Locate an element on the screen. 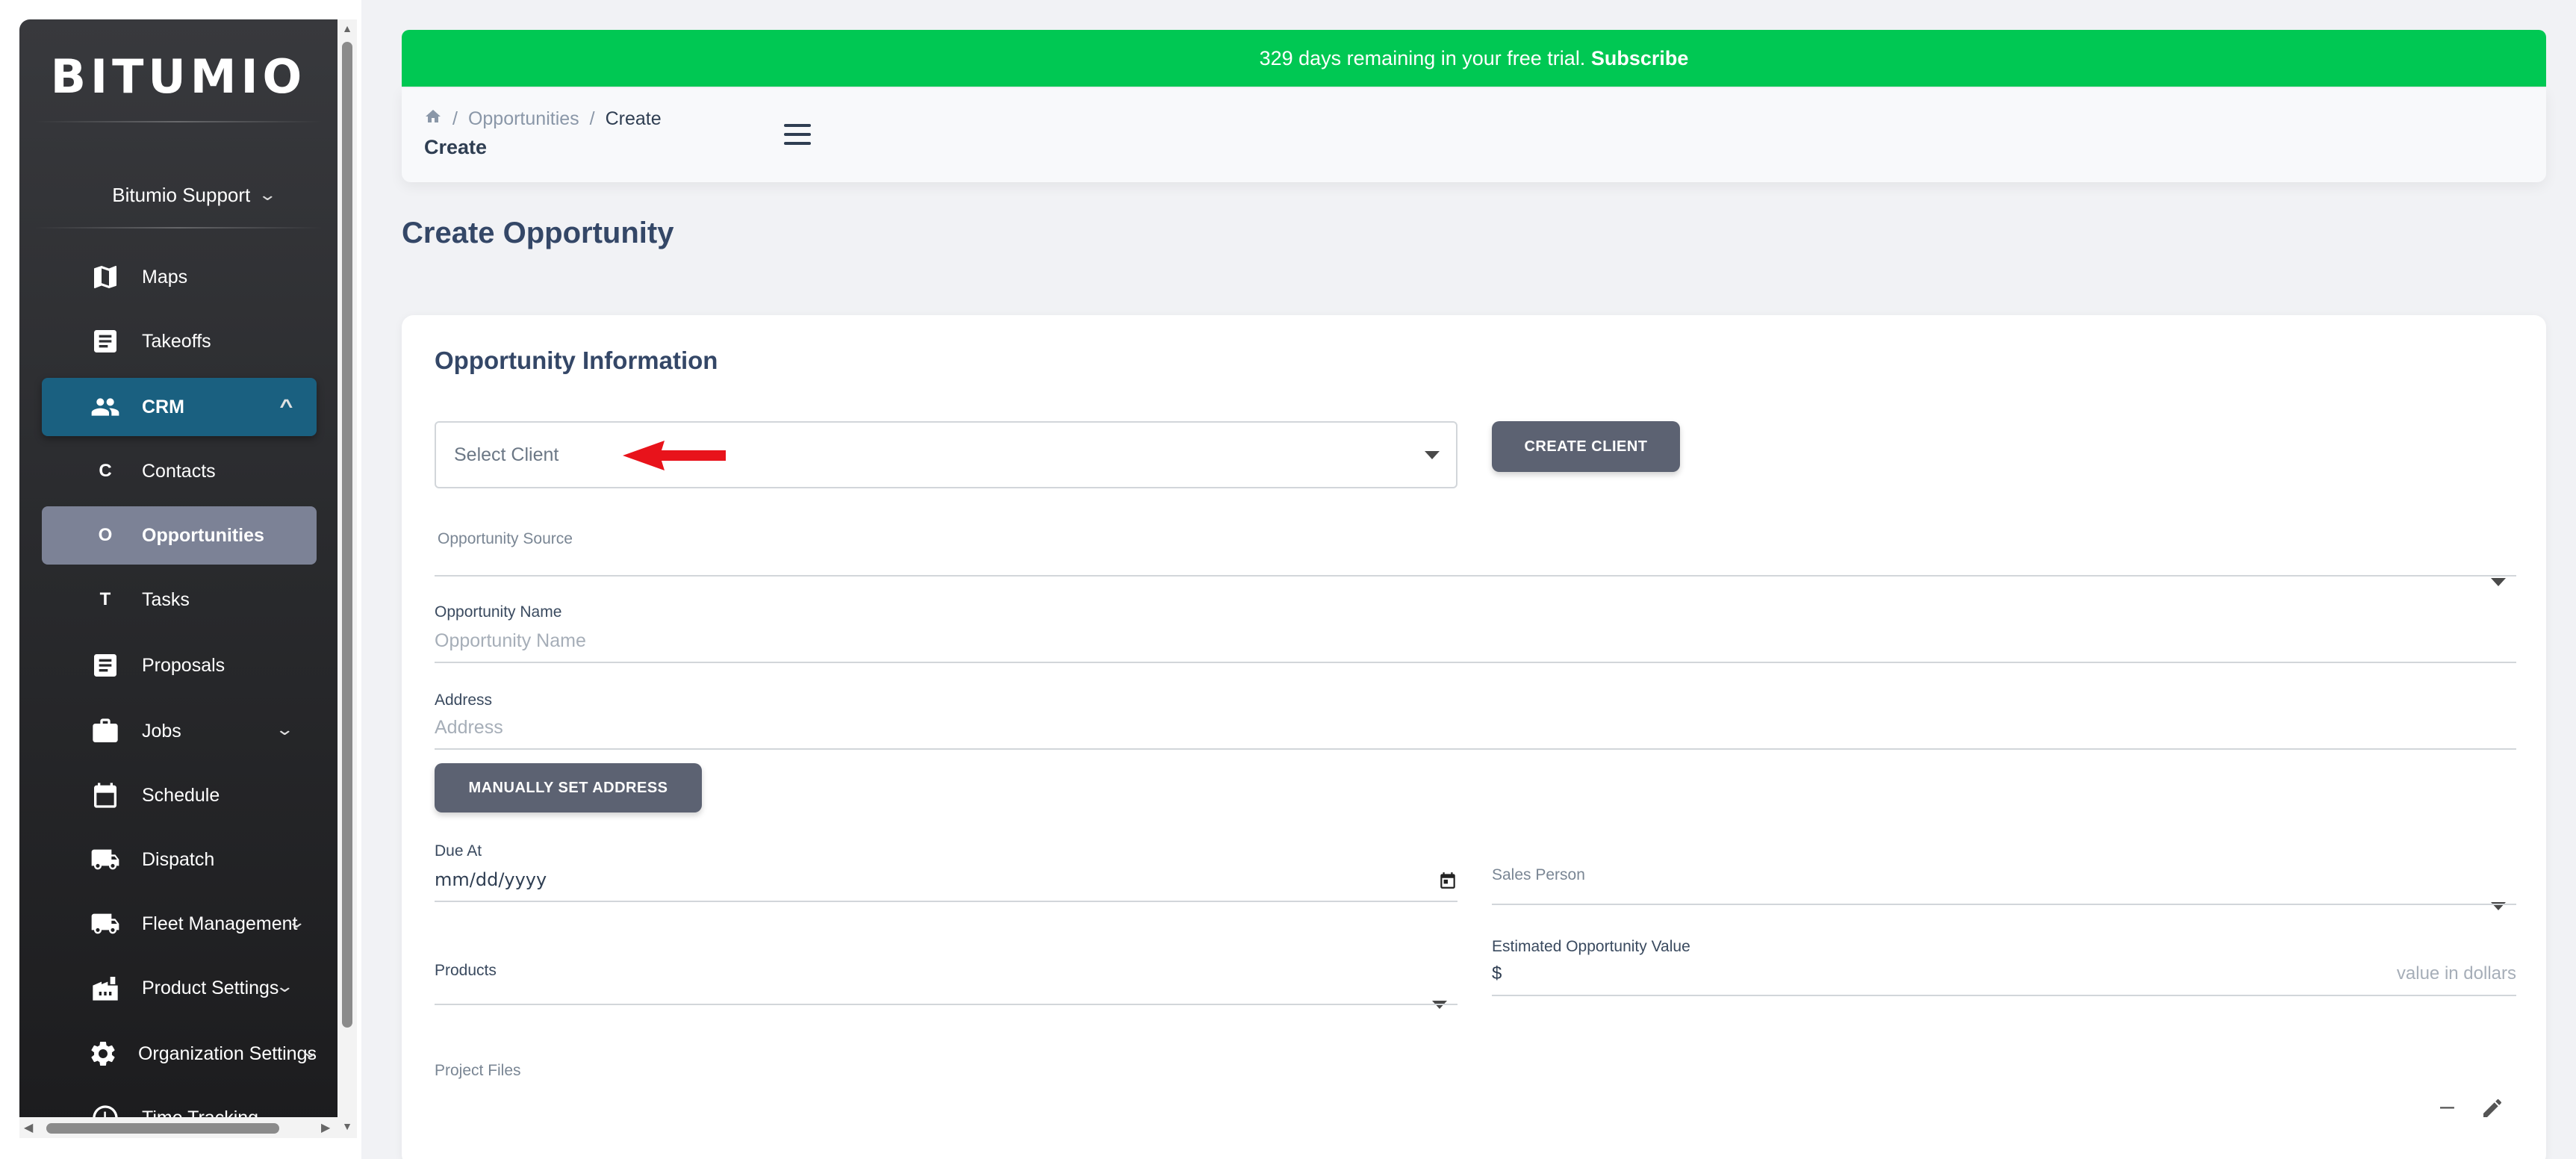 The width and height of the screenshot is (2576, 1159). sidebar-item-crm: CRM ˄ is located at coordinates (179, 407).